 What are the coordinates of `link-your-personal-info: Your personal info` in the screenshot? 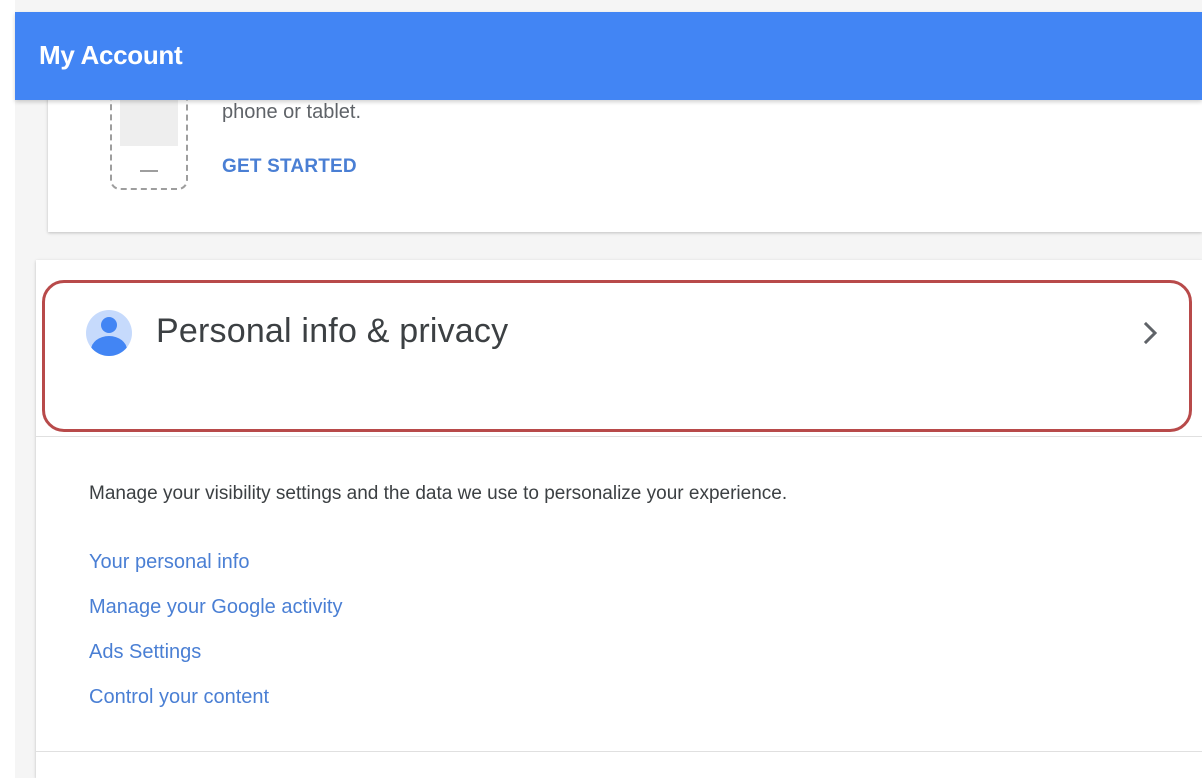 It's located at (215, 570).